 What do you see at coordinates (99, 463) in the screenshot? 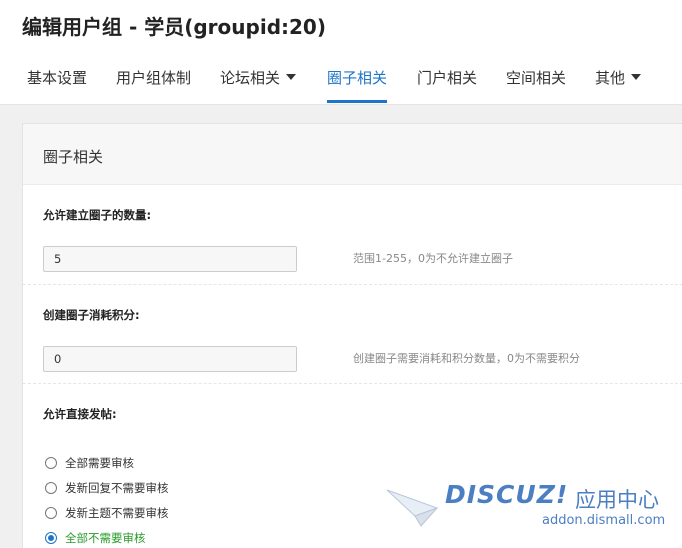
I see `radio-label: 全部需要审核` at bounding box center [99, 463].